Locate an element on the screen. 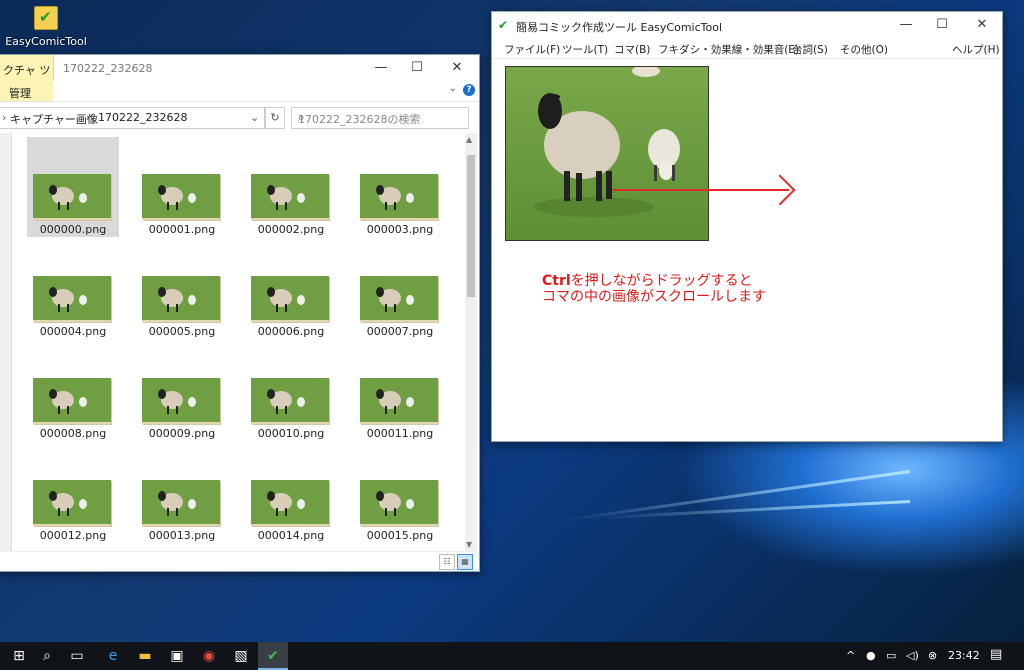 The image size is (1024, 670). breadcrumb-item: キャプチャー画像 is located at coordinates (54, 119).